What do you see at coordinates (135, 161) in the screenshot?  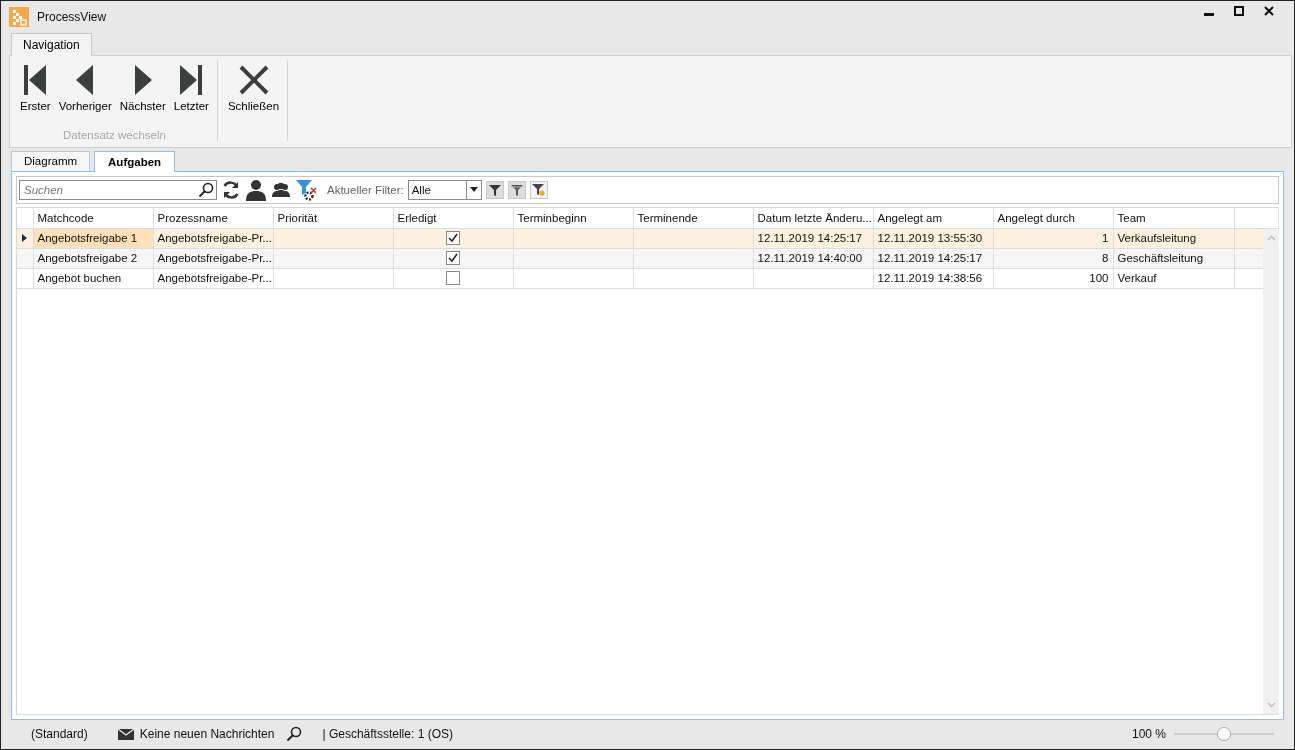 I see `document-tab: Aufgaben` at bounding box center [135, 161].